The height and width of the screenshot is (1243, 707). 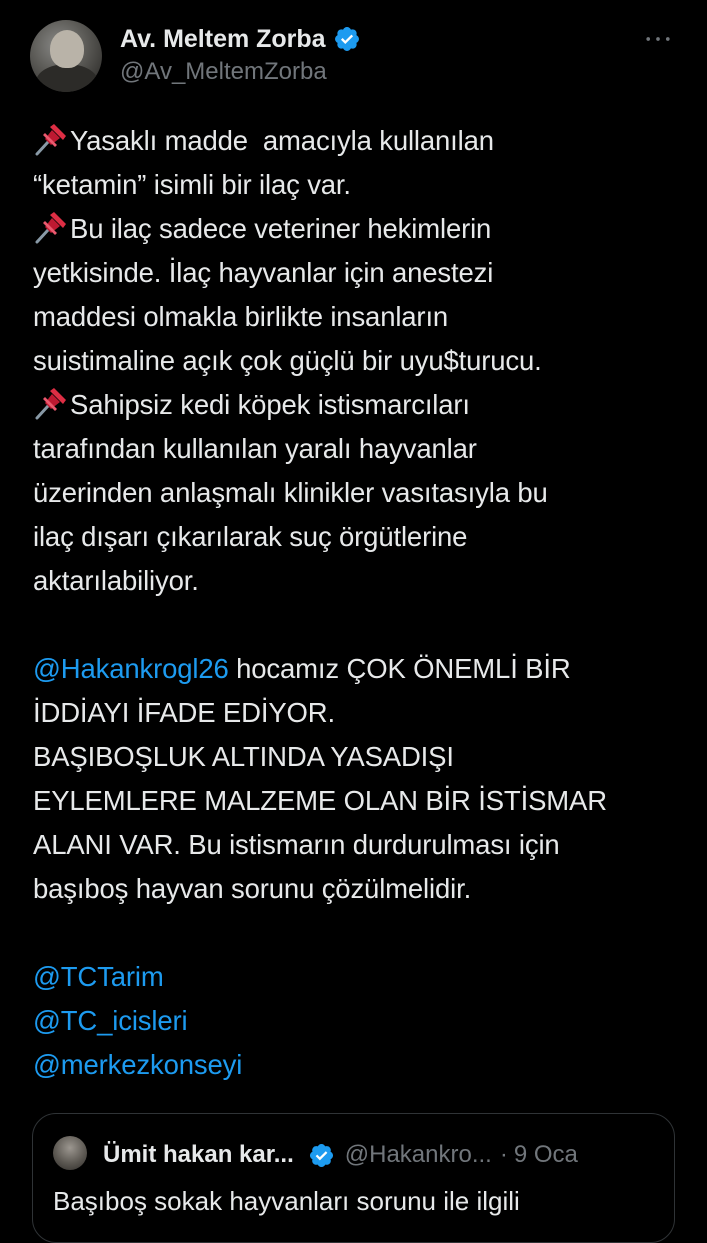 I want to click on quoted-tweet-date: 9 Oca, so click(x=546, y=1155).